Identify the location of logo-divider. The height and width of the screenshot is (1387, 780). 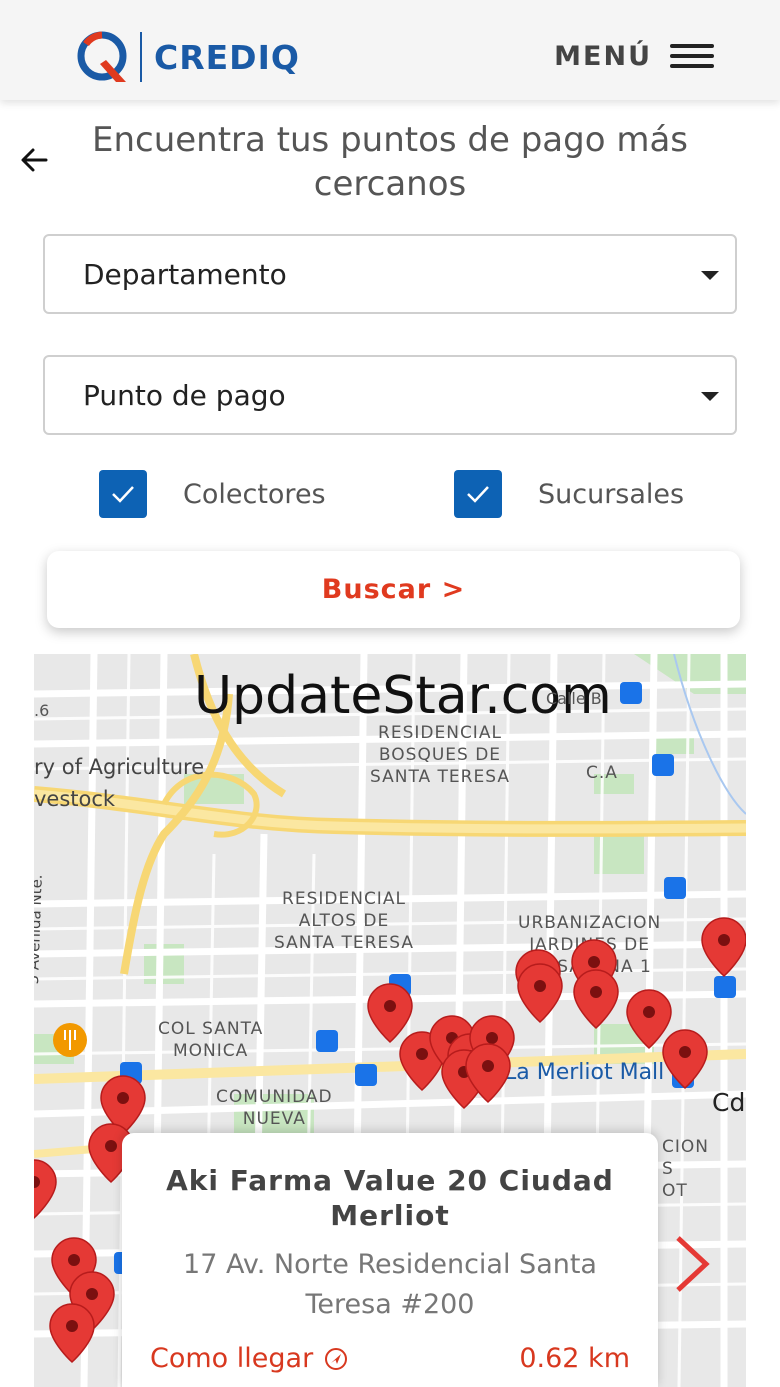
(141, 57).